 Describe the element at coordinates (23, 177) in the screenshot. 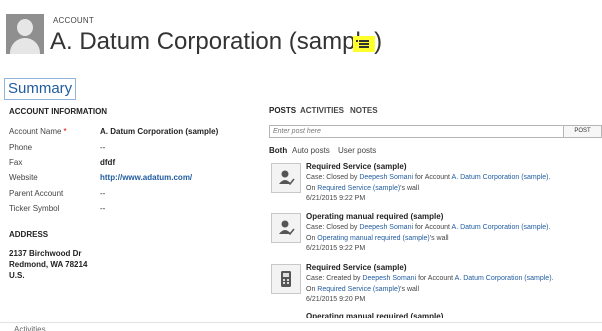

I see `field-label-website: Website` at that location.